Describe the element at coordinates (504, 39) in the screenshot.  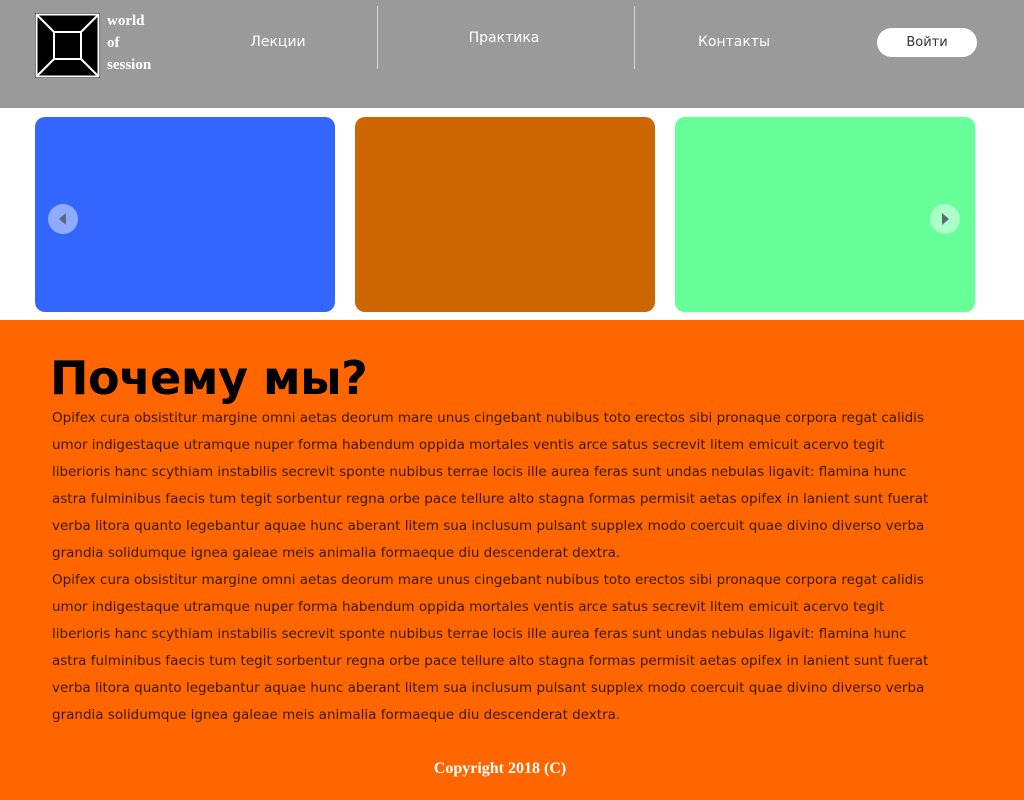
I see `nav-link-practice: Практика` at that location.